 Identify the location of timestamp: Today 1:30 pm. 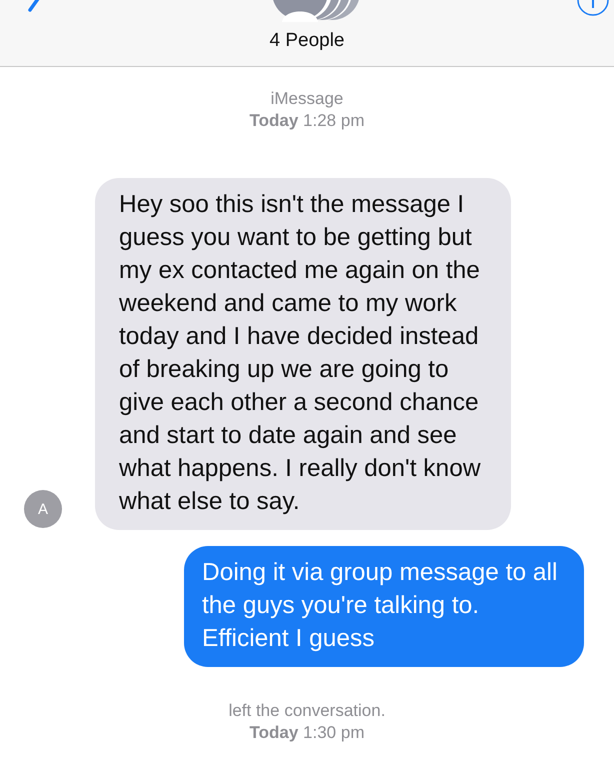
(307, 733).